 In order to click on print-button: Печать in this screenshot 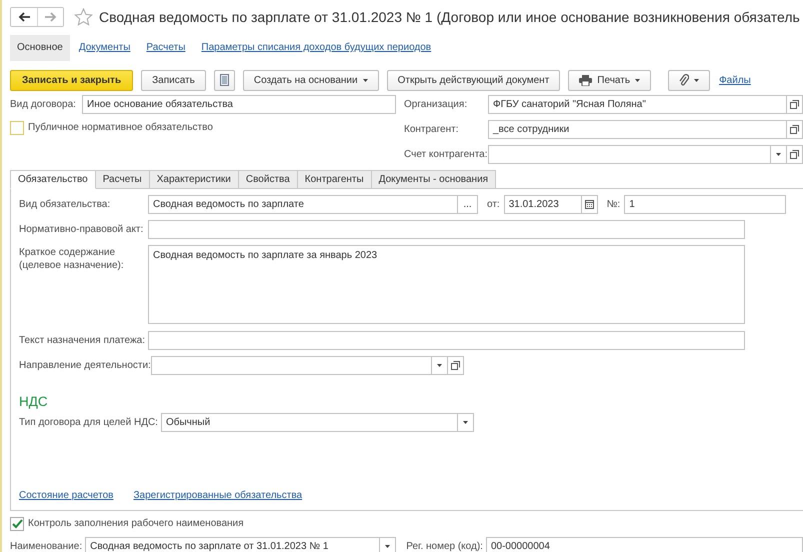, I will do `click(610, 80)`.